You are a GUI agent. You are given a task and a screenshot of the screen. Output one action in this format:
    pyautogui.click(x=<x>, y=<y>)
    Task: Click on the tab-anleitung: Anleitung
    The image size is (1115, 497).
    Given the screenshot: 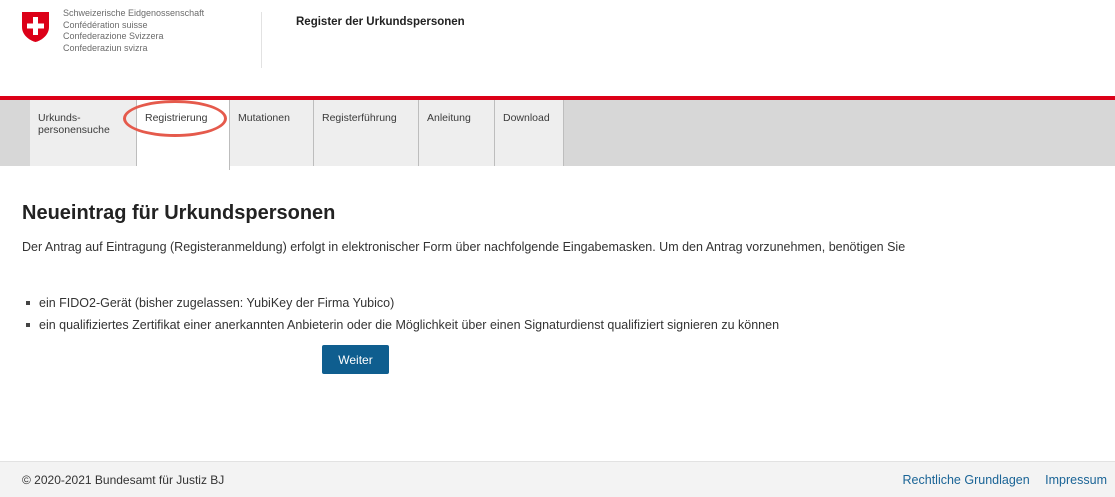 What is the action you would take?
    pyautogui.click(x=457, y=133)
    